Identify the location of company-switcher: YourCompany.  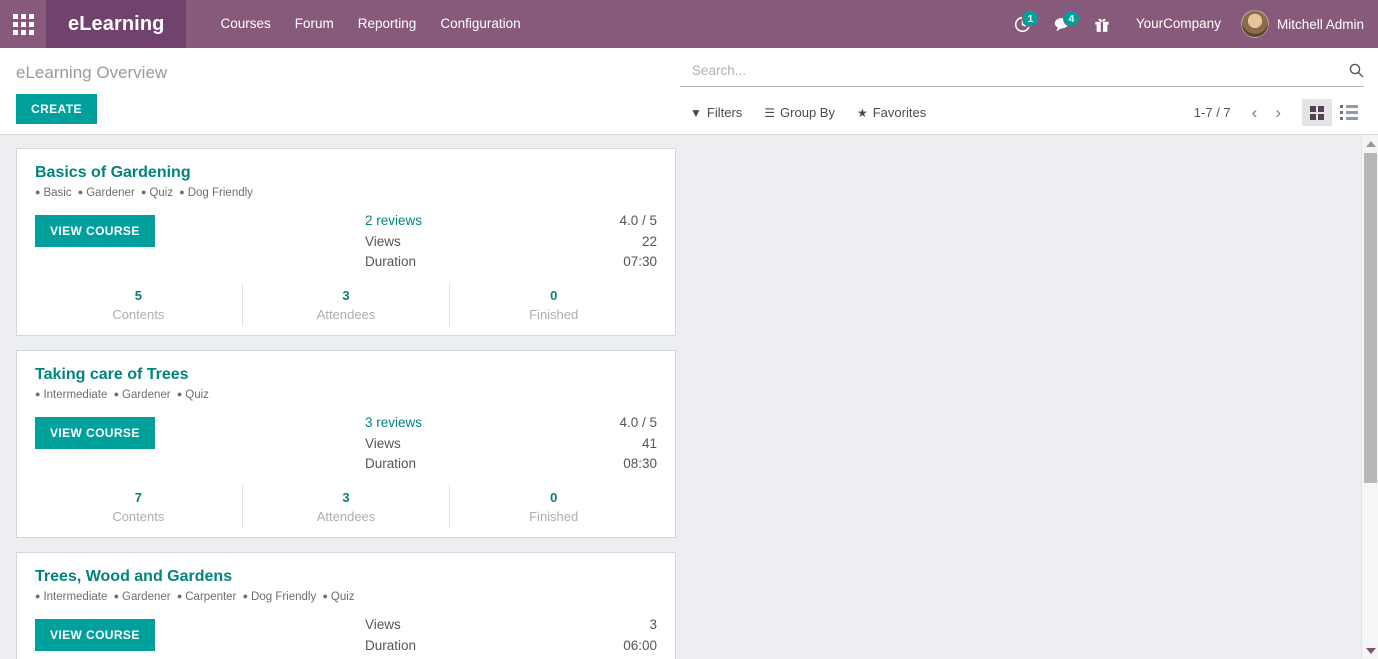
(1178, 24).